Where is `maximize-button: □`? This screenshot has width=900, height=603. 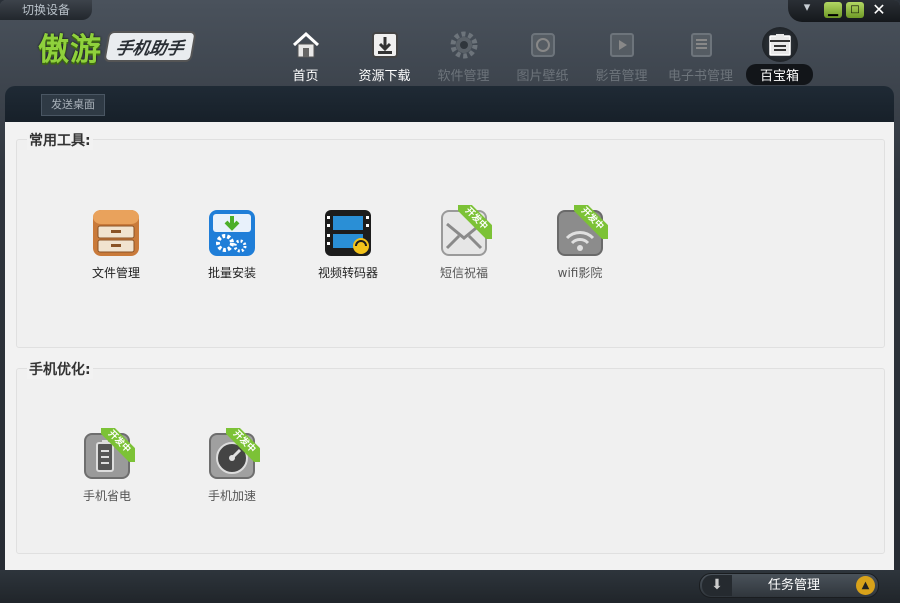 maximize-button: □ is located at coordinates (855, 10).